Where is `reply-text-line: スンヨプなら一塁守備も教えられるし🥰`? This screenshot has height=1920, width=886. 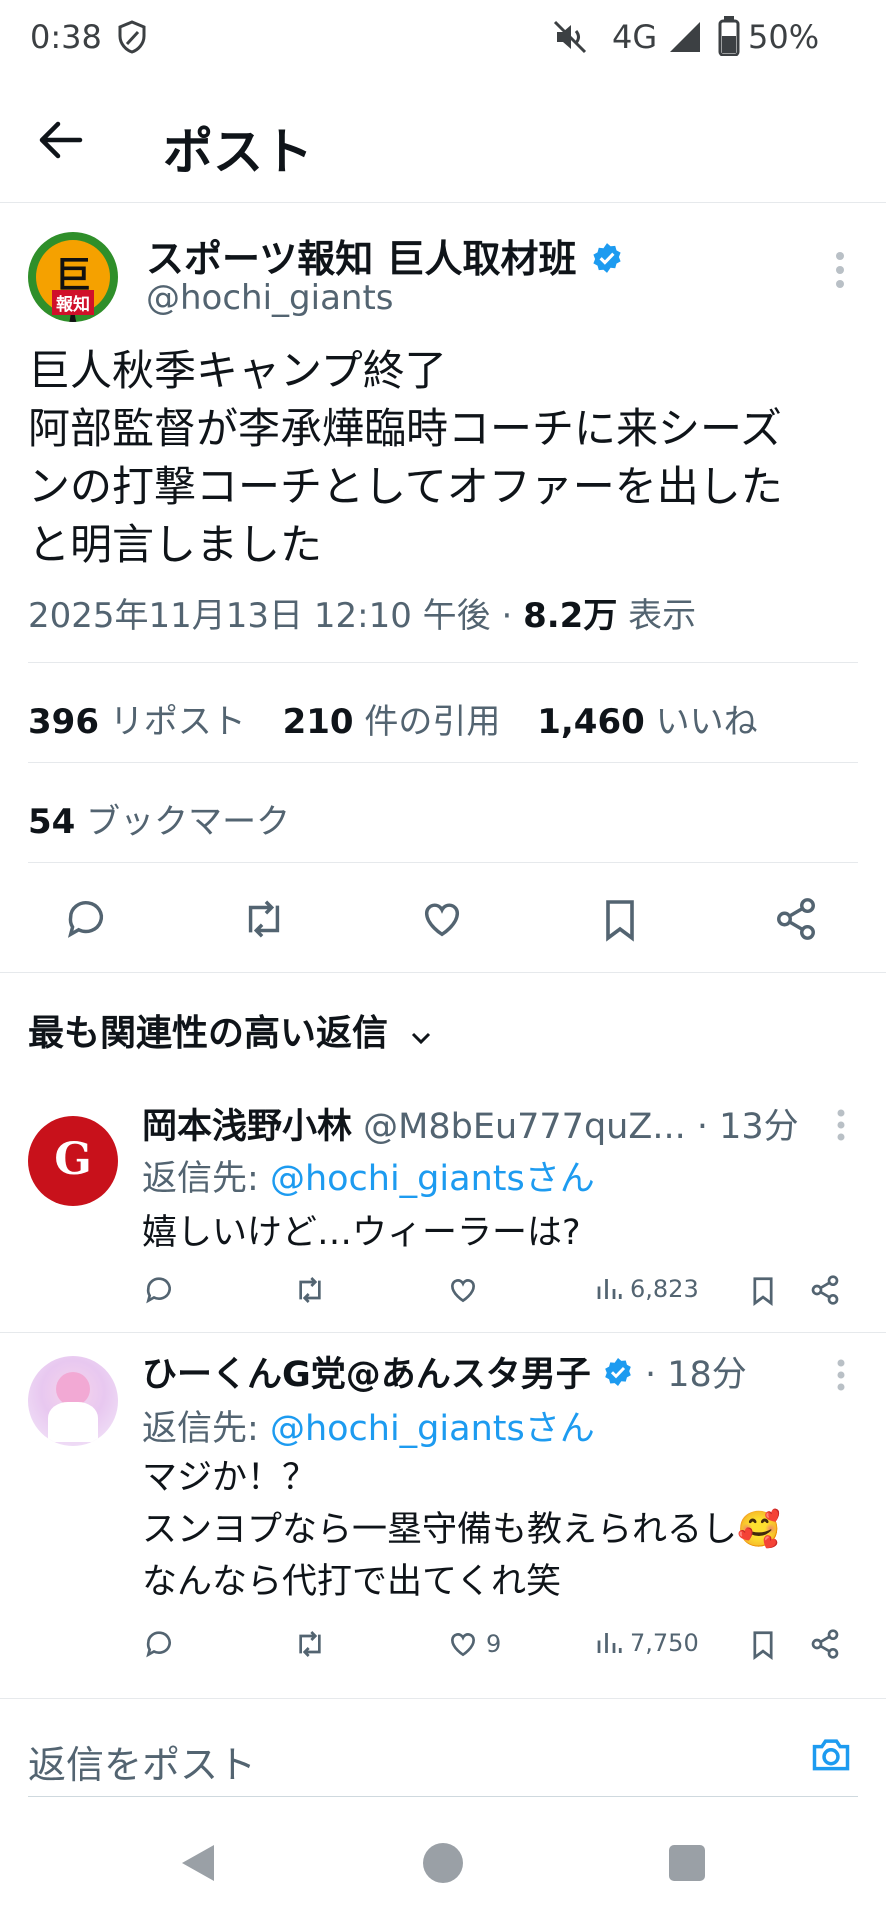
reply-text-line: スンヨプなら一塁守備も教えられるし🥰 is located at coordinates (461, 1530).